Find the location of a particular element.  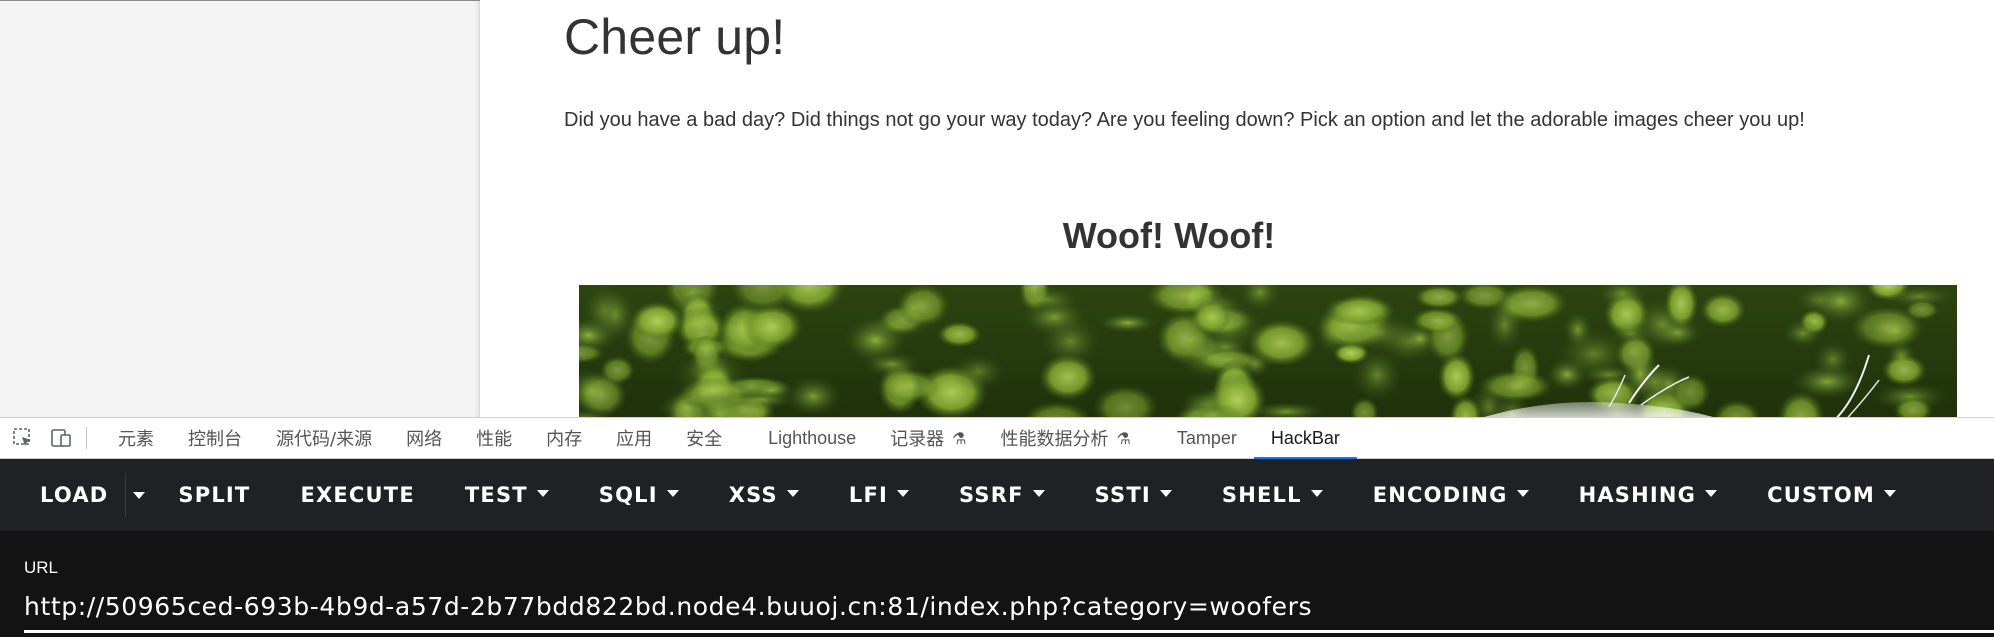

tab-label: Tamper is located at coordinates (1206, 437).